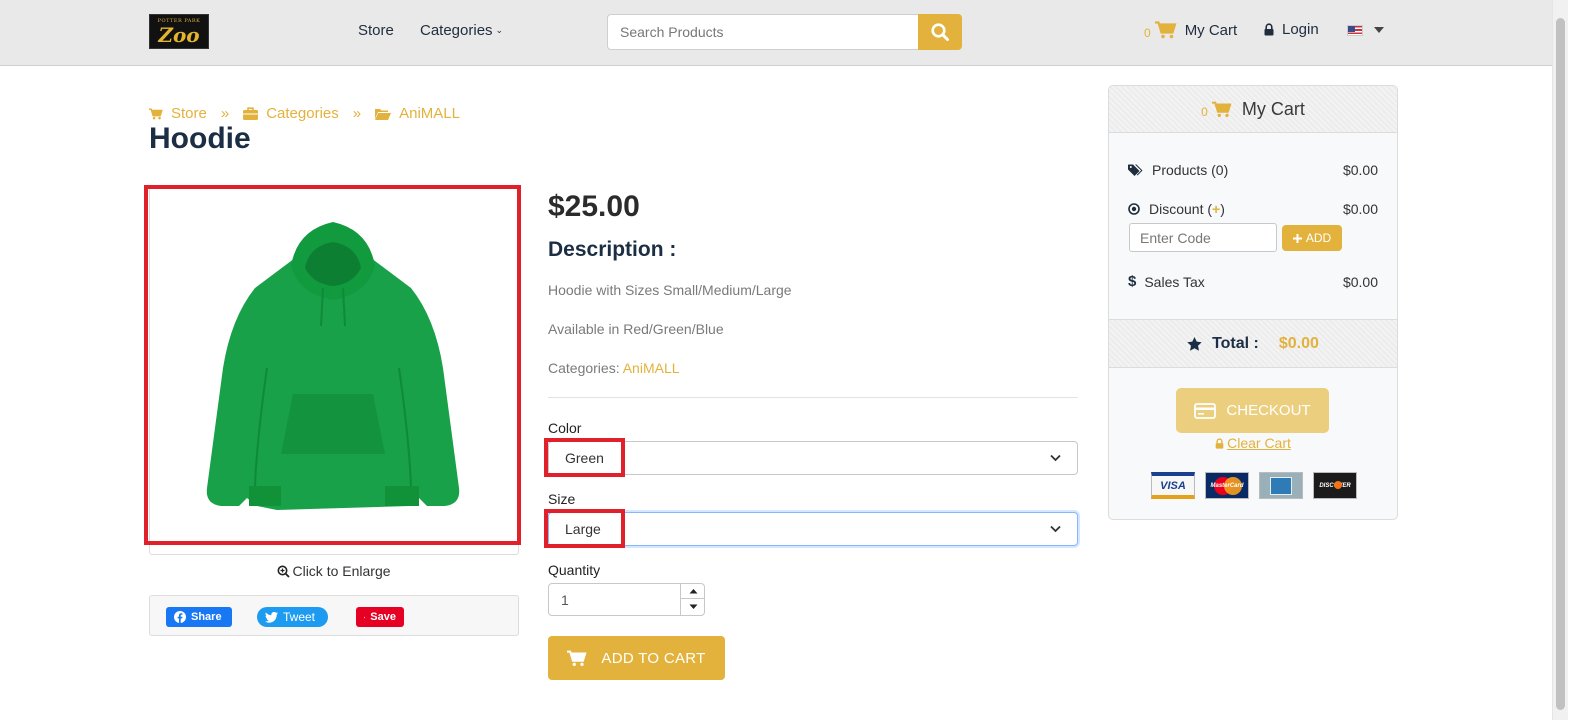 The width and height of the screenshot is (1595, 720). I want to click on search-button, so click(940, 32).